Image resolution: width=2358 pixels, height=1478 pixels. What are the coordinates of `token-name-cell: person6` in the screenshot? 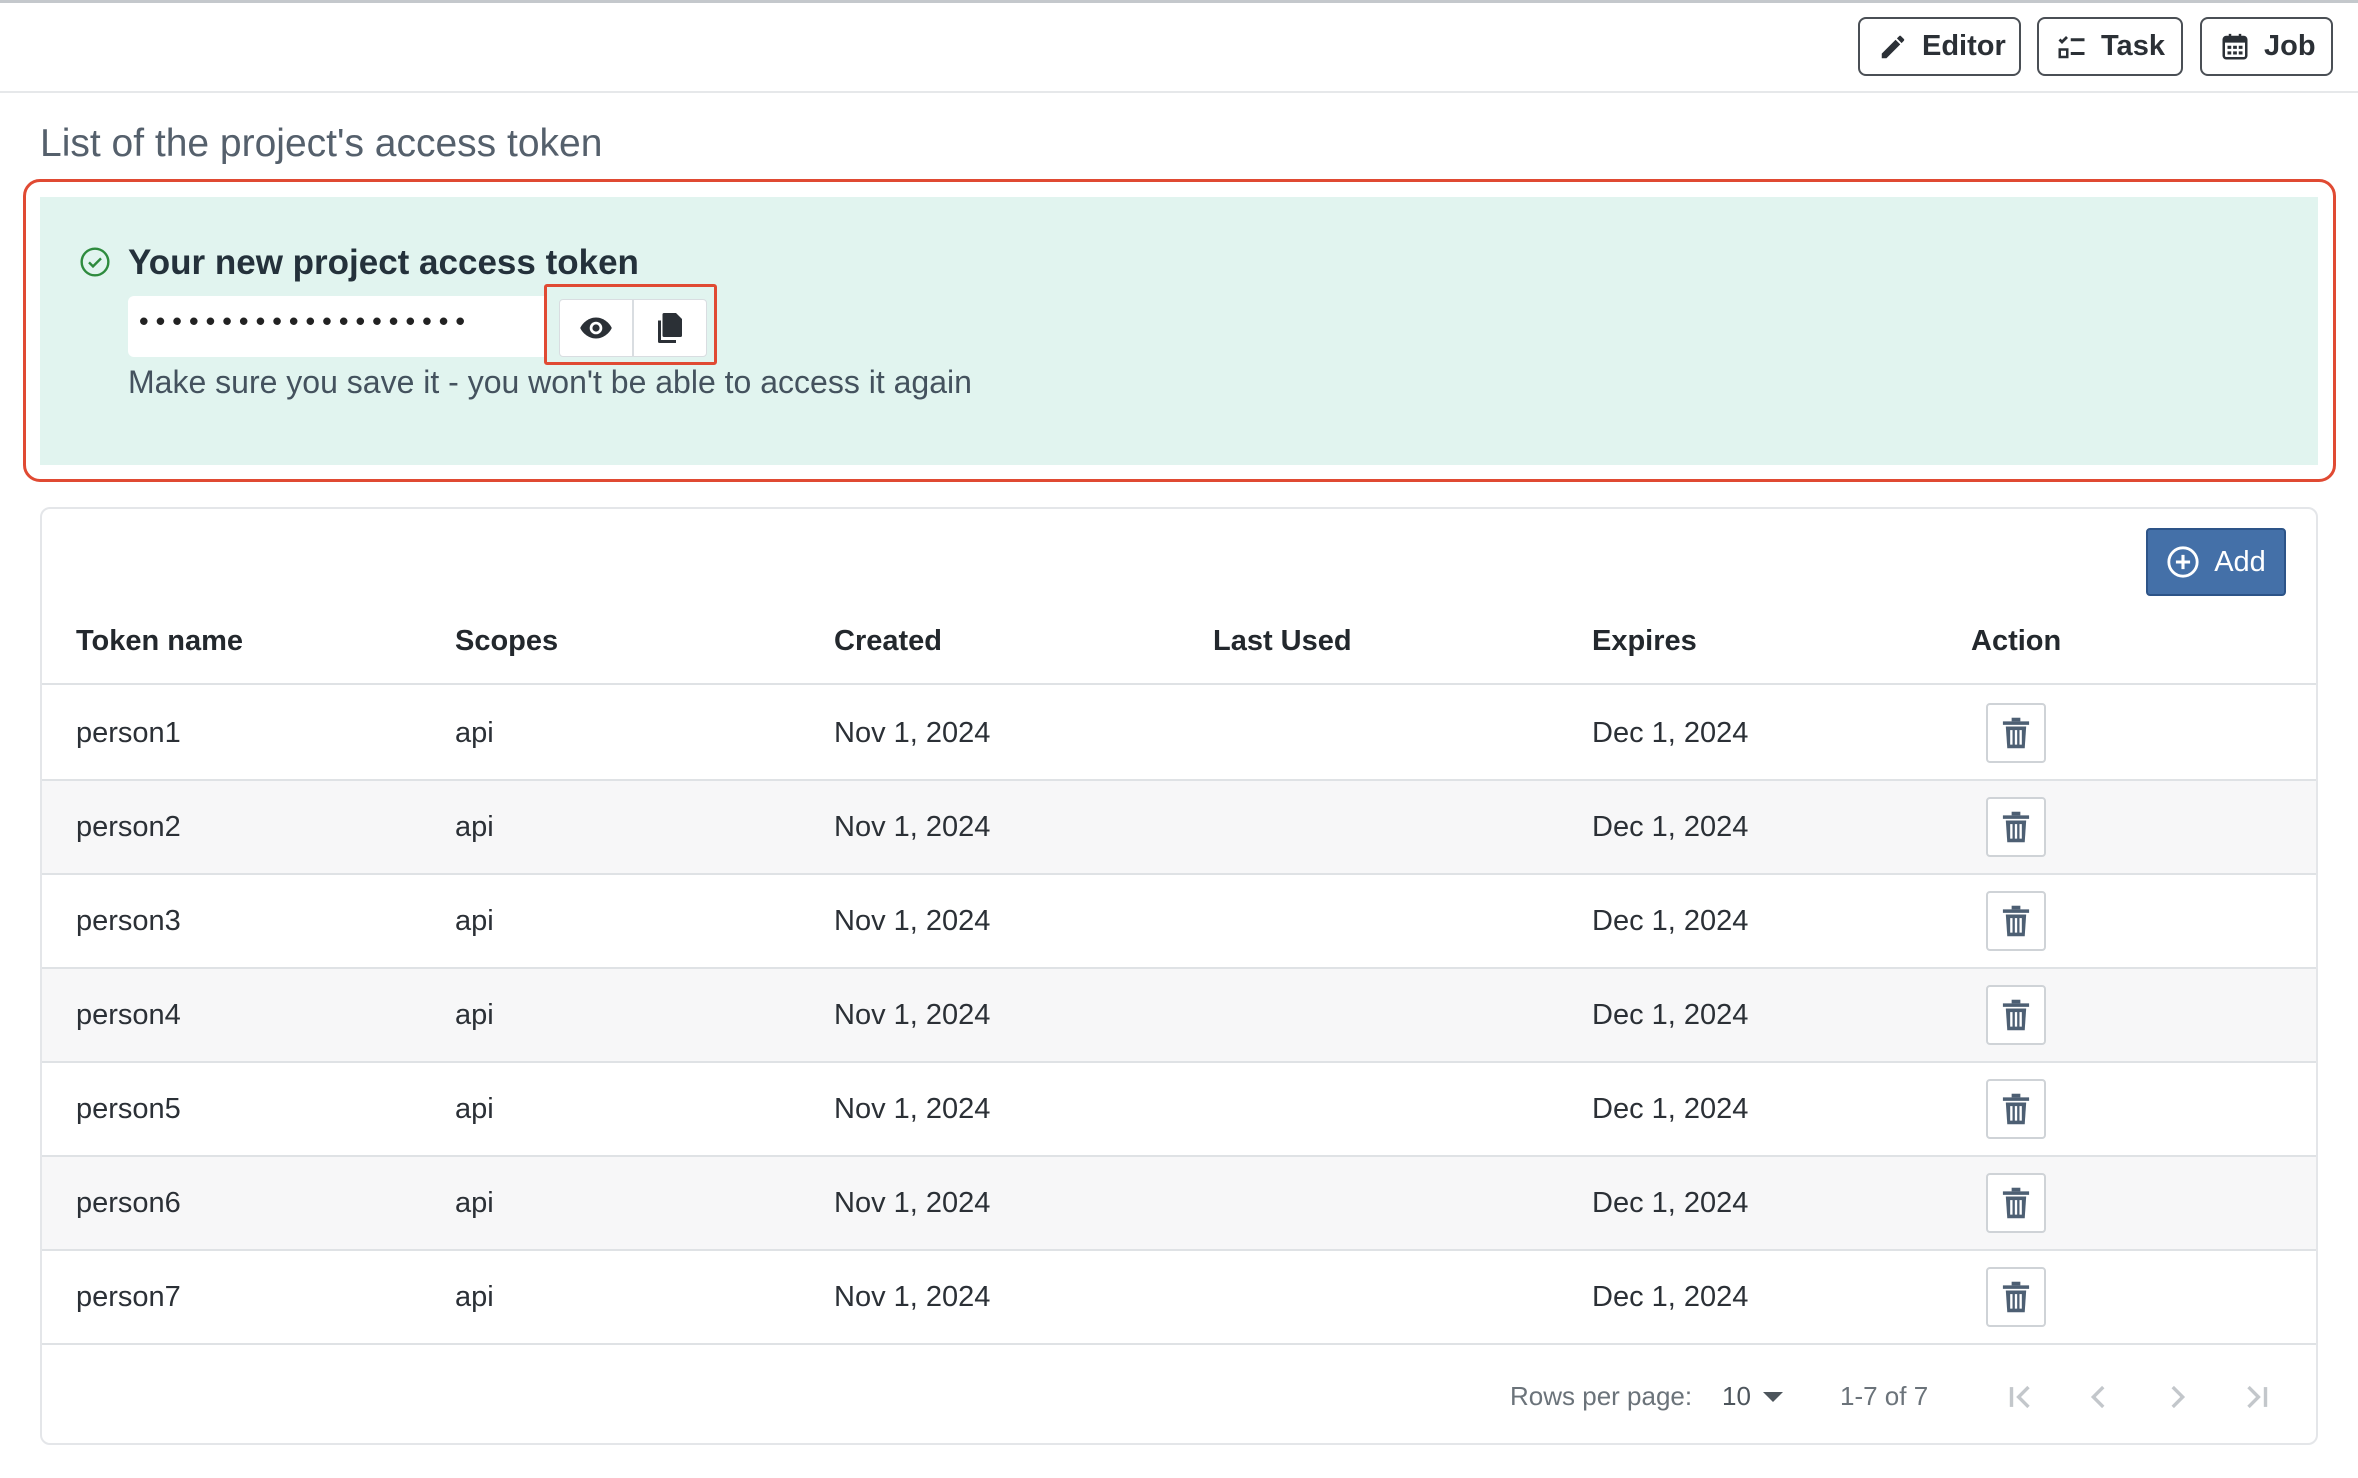 It's located at (128, 1203).